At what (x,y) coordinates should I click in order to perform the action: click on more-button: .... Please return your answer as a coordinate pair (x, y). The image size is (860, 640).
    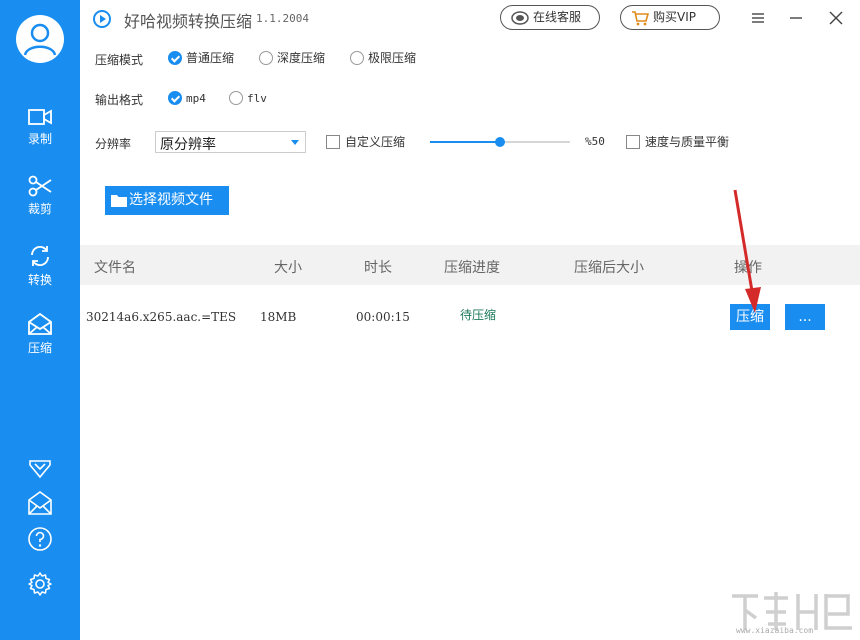
    Looking at the image, I should click on (805, 317).